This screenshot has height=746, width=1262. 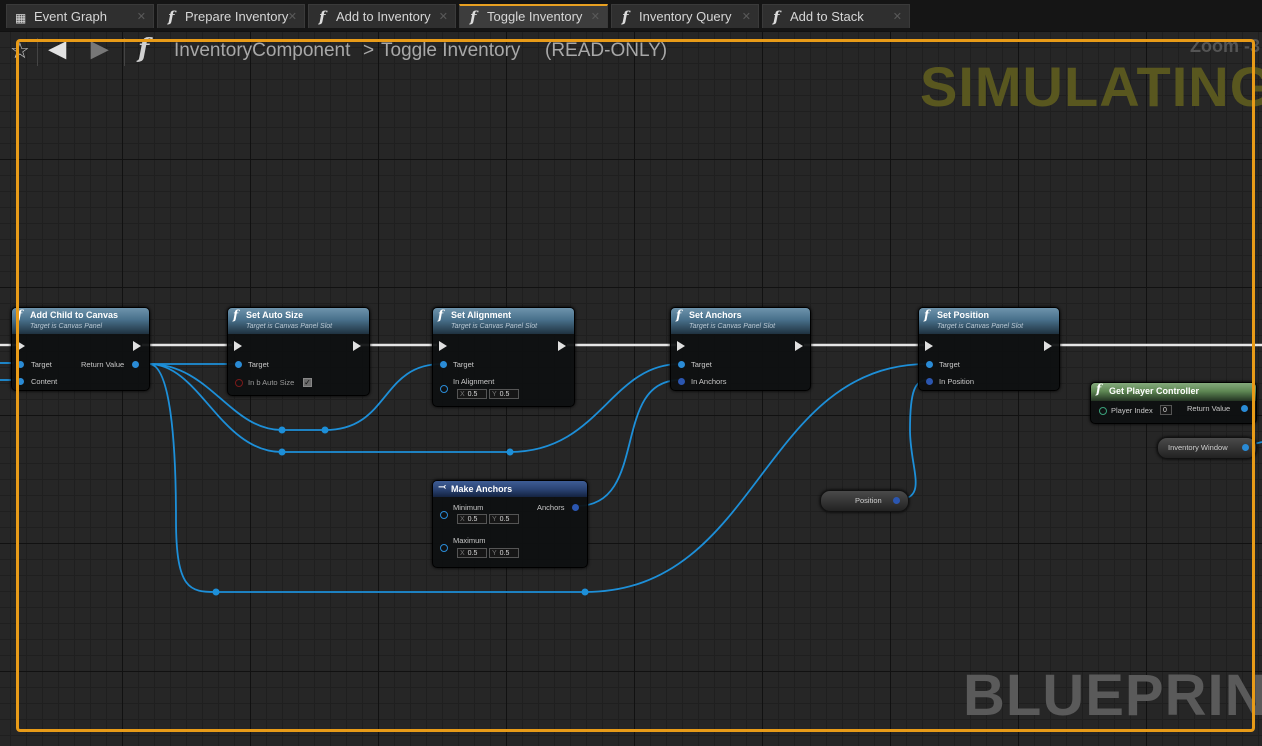 What do you see at coordinates (957, 381) in the screenshot?
I see `pin-label: In Position` at bounding box center [957, 381].